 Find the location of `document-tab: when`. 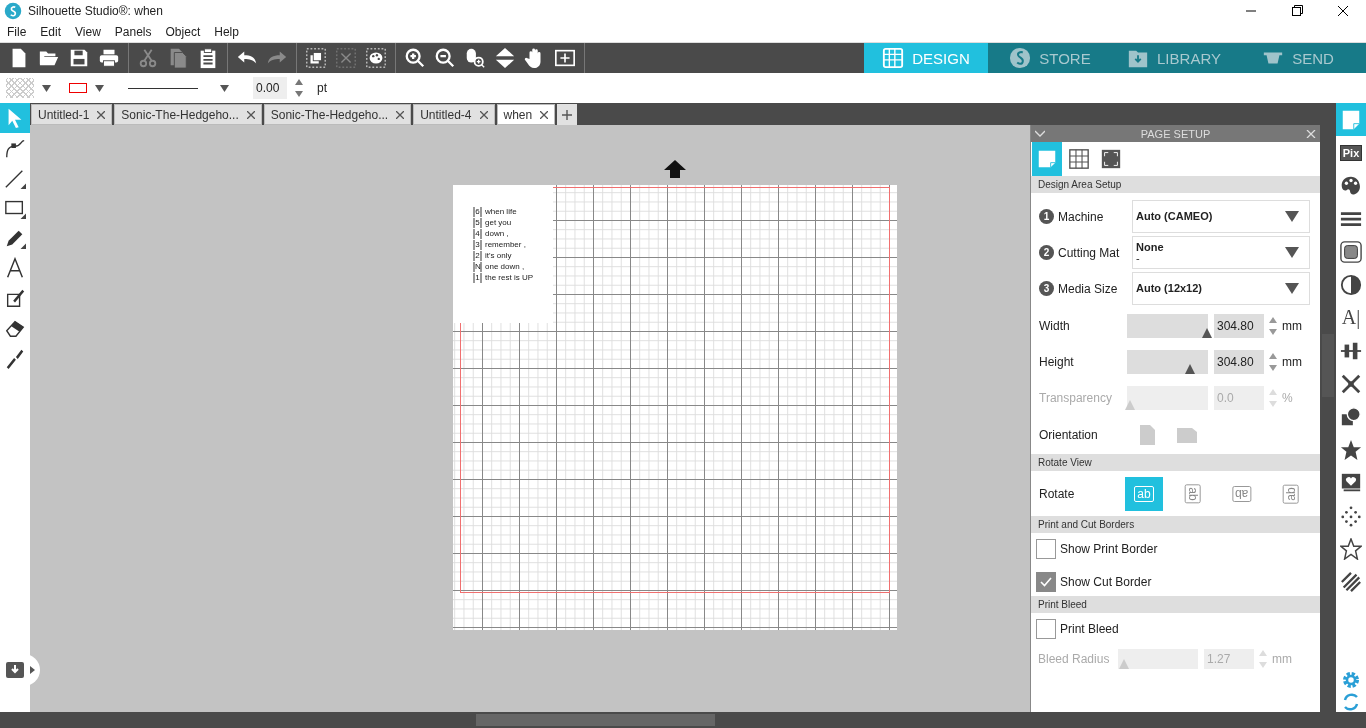

document-tab: when is located at coordinates (526, 114).